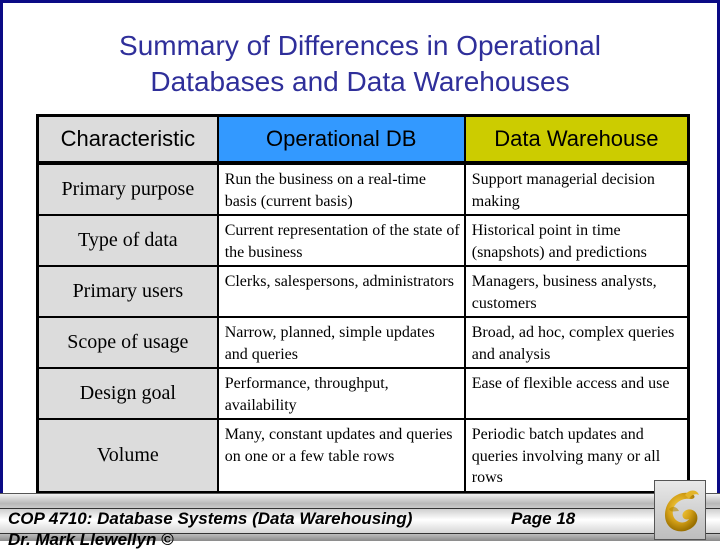 Image resolution: width=720 pixels, height=550 pixels. Describe the element at coordinates (127, 393) in the screenshot. I see `cell-characteristic: Design goal` at that location.